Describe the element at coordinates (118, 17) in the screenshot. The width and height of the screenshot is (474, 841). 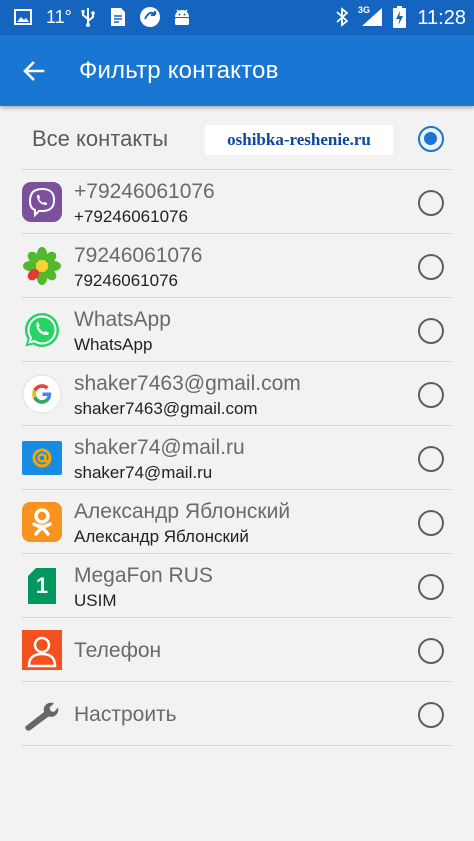
I see `document-icon` at that location.